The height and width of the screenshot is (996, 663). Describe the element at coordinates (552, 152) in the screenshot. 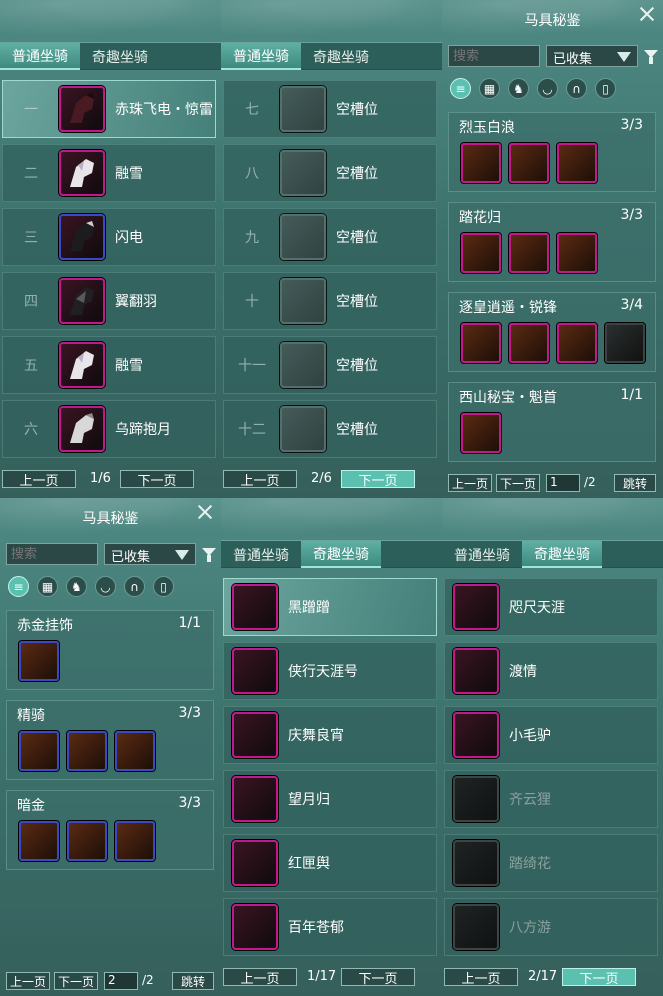

I see `equipment-set: 烈玉白浪 3/3` at that location.